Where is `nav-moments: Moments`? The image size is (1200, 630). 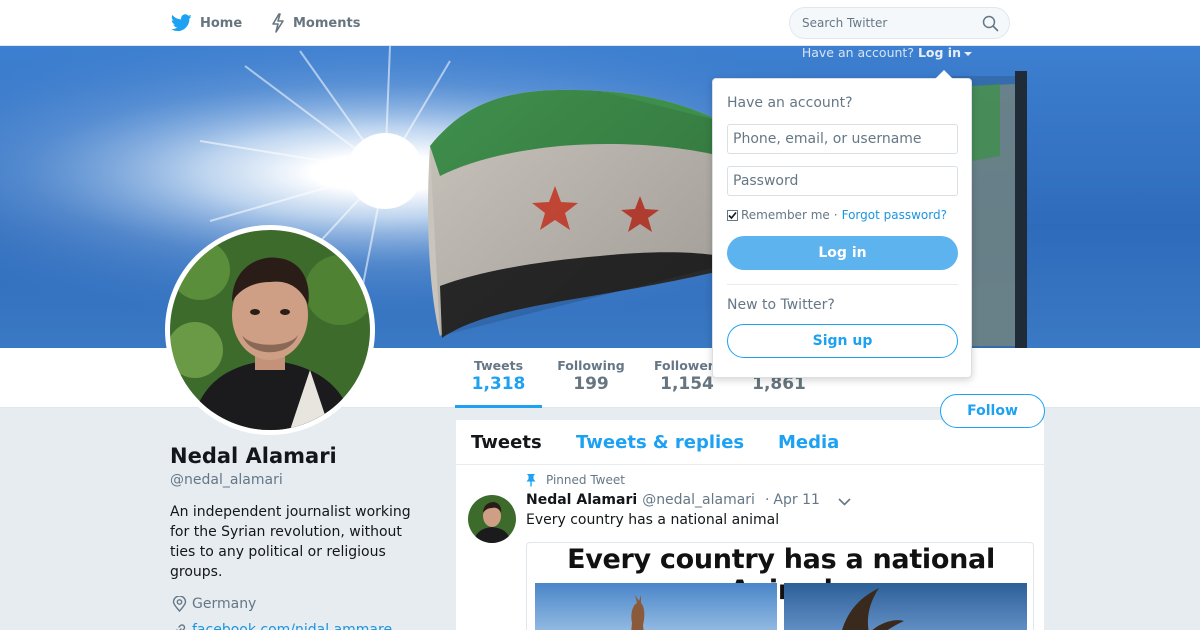 nav-moments: Moments is located at coordinates (315, 23).